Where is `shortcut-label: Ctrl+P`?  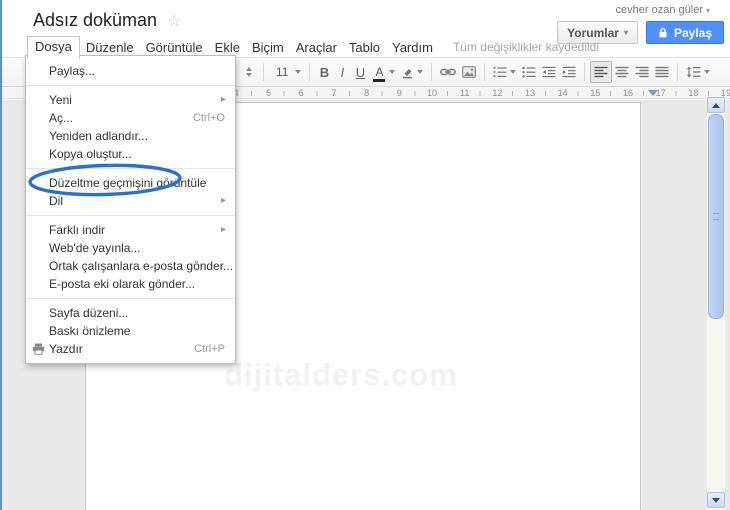
shortcut-label: Ctrl+P is located at coordinates (209, 349).